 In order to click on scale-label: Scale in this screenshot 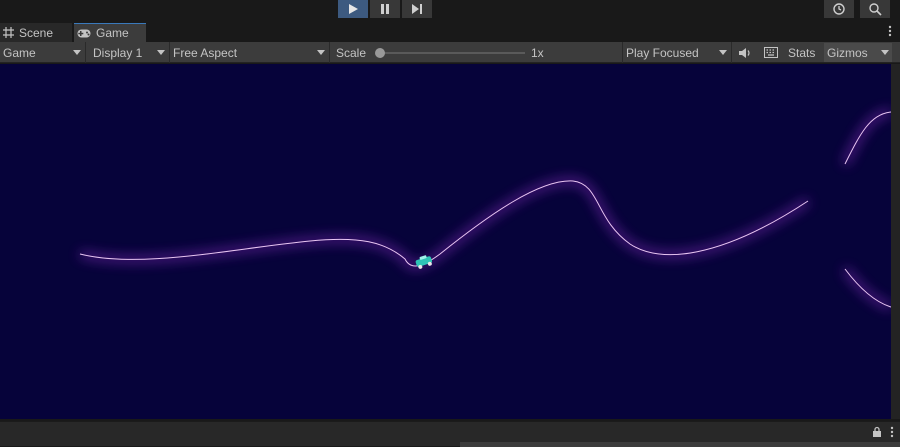, I will do `click(351, 53)`.